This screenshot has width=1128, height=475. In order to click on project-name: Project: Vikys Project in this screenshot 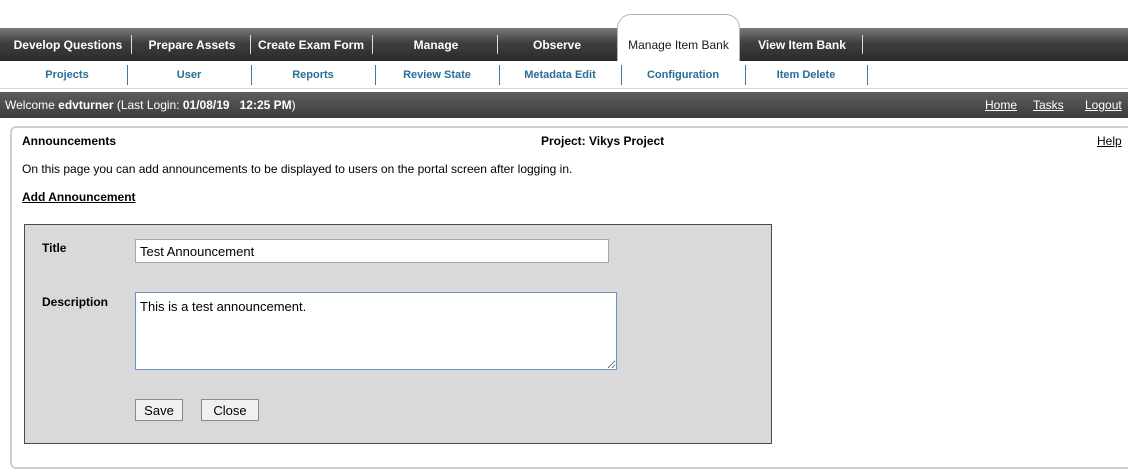, I will do `click(603, 141)`.